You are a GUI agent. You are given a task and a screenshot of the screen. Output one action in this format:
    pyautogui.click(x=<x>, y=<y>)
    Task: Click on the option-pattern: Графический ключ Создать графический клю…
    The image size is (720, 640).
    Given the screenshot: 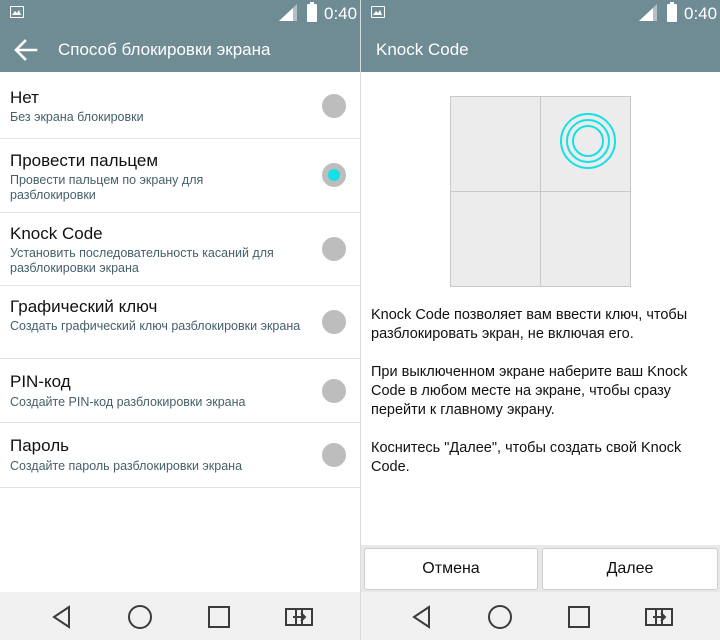 What is the action you would take?
    pyautogui.click(x=180, y=322)
    